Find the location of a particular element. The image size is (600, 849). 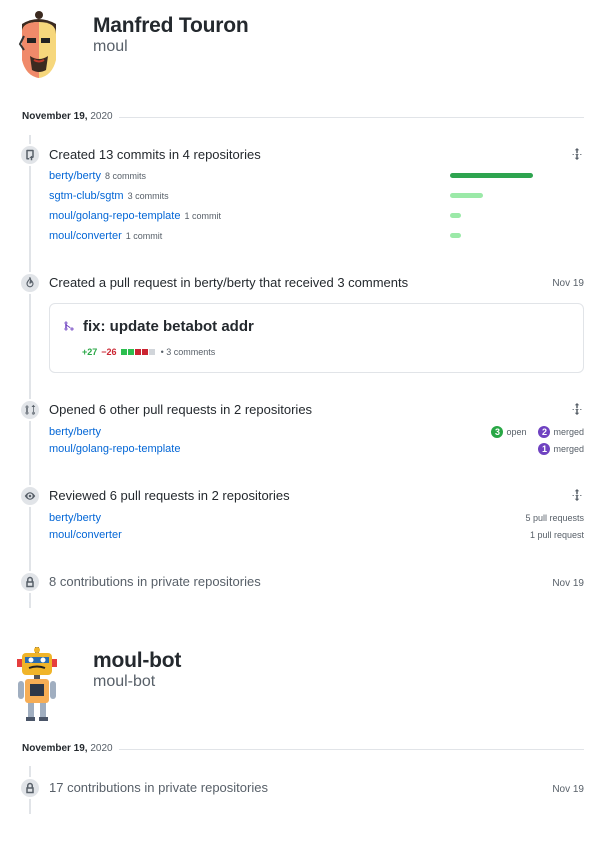

commit-repo-row: moul/golang-repo-template 1 commit is located at coordinates (316, 216).